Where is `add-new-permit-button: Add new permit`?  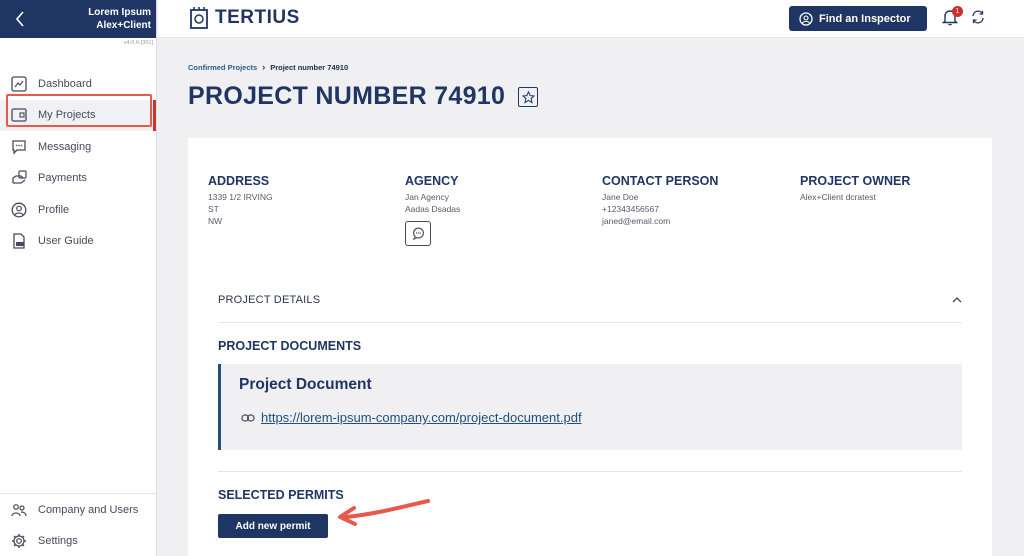
add-new-permit-button: Add new permit is located at coordinates (273, 526).